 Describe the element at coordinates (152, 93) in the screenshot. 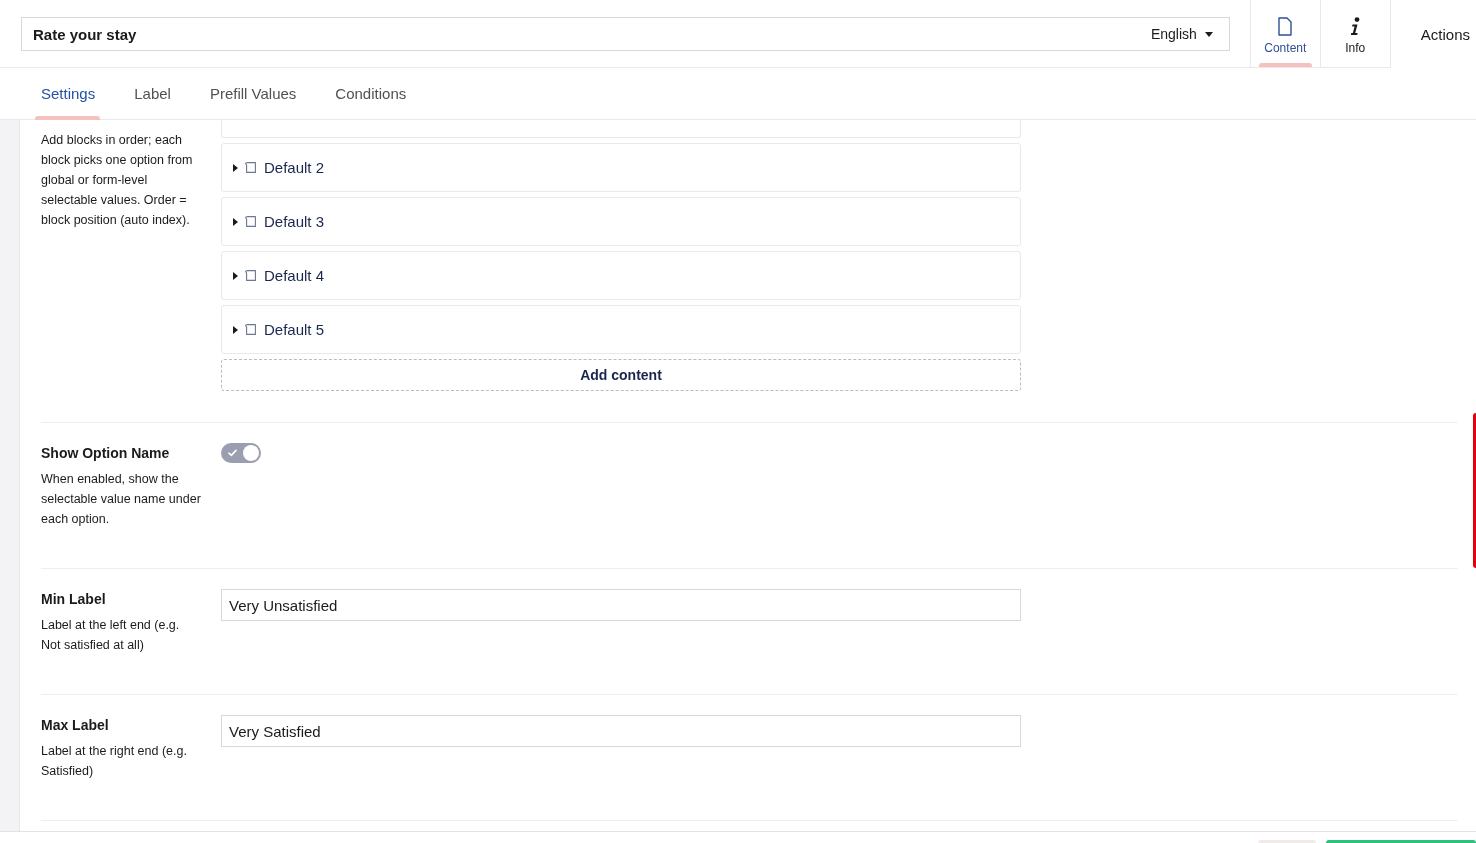

I see `tab: Label` at that location.